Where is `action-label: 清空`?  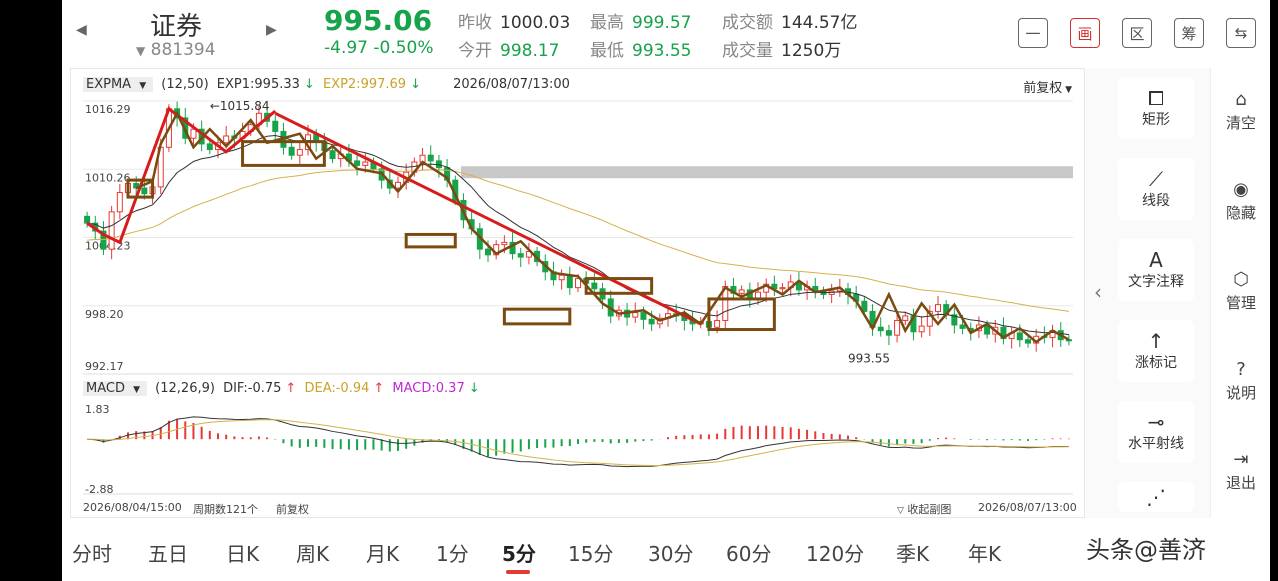 action-label: 清空 is located at coordinates (1240, 123).